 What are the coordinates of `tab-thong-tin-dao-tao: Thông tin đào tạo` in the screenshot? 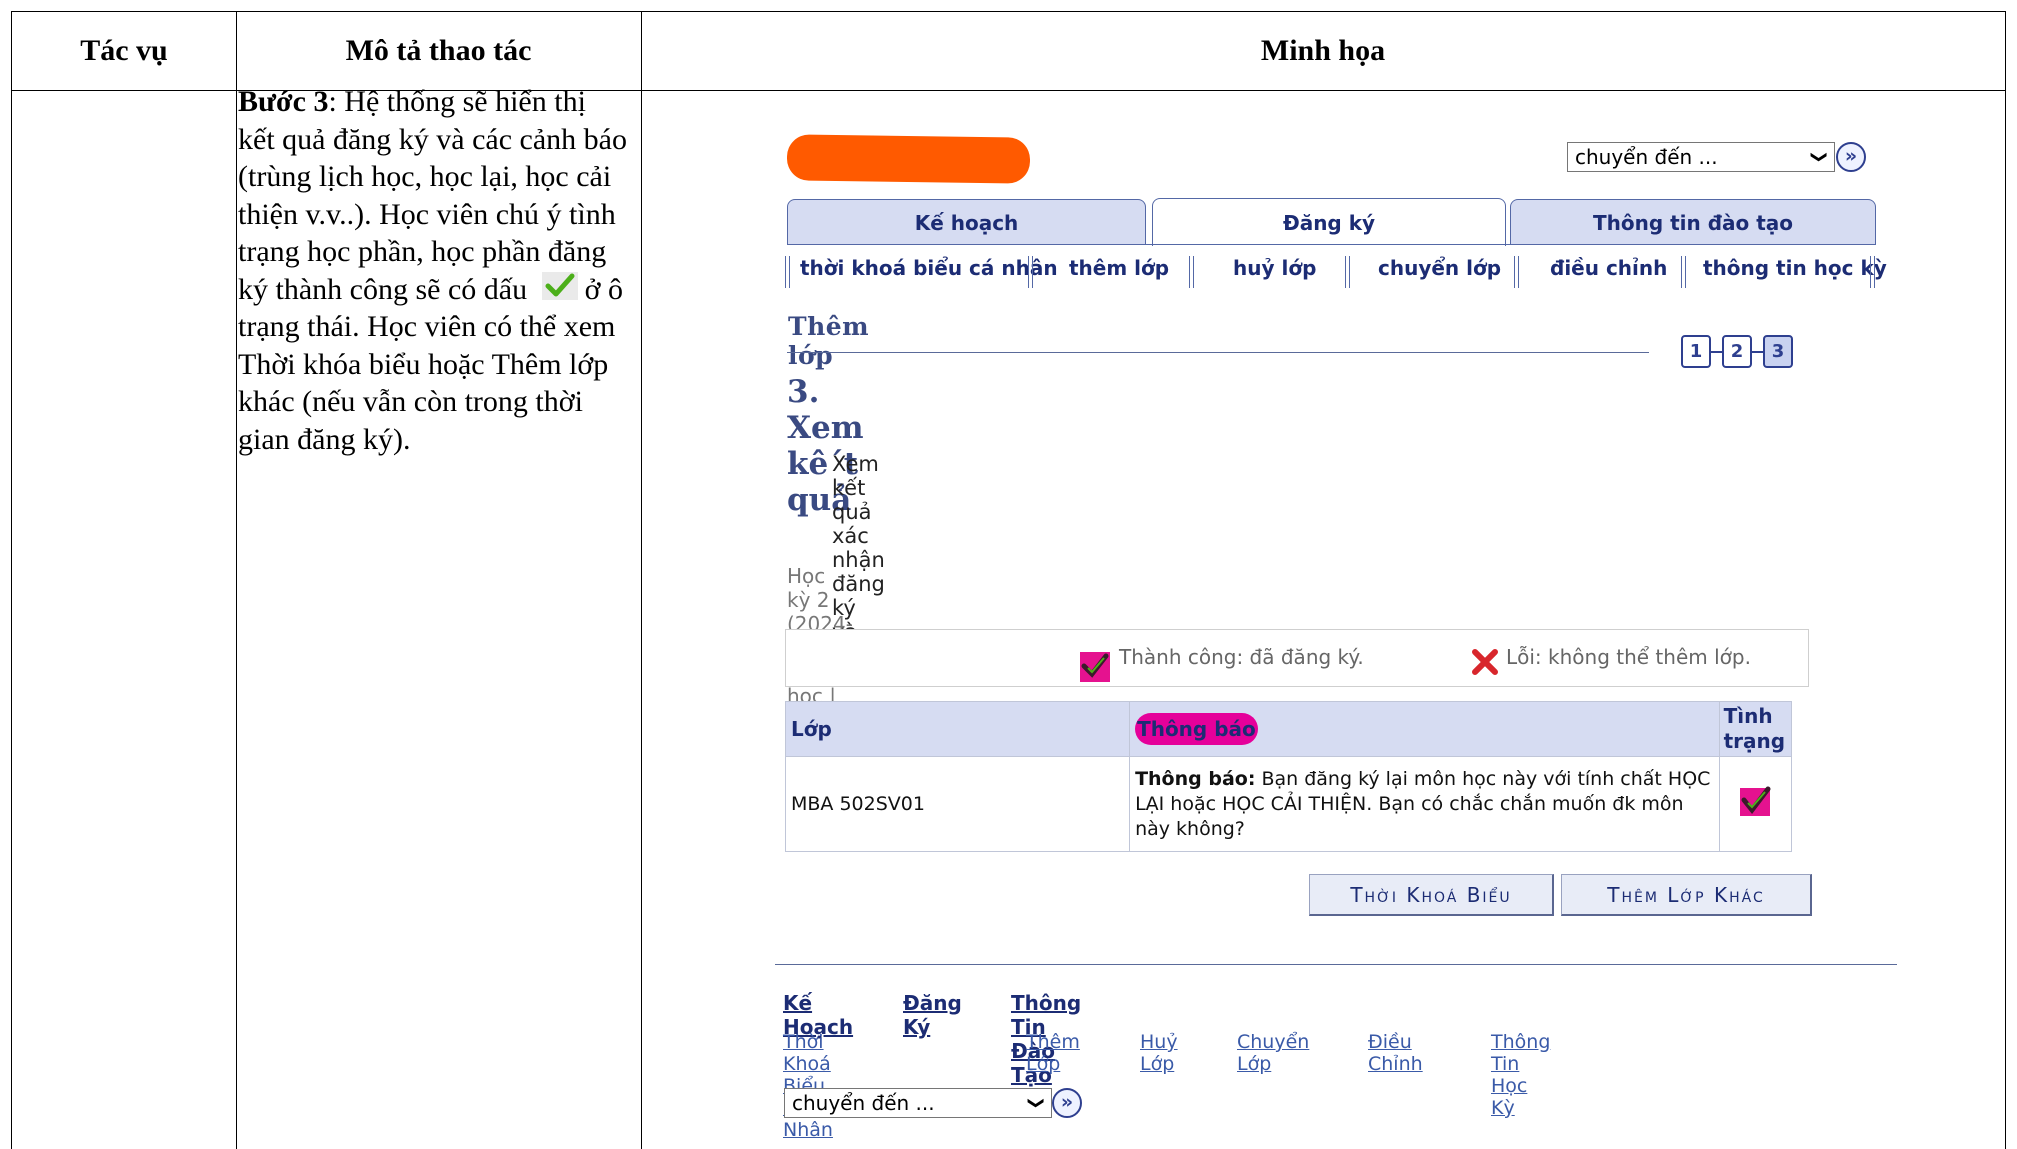 It's located at (1693, 222).